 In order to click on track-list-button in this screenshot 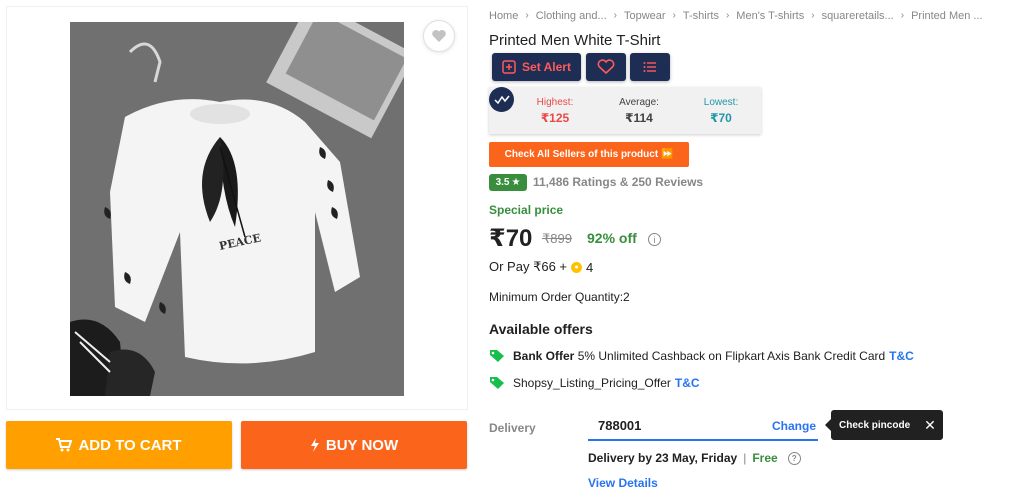, I will do `click(650, 67)`.